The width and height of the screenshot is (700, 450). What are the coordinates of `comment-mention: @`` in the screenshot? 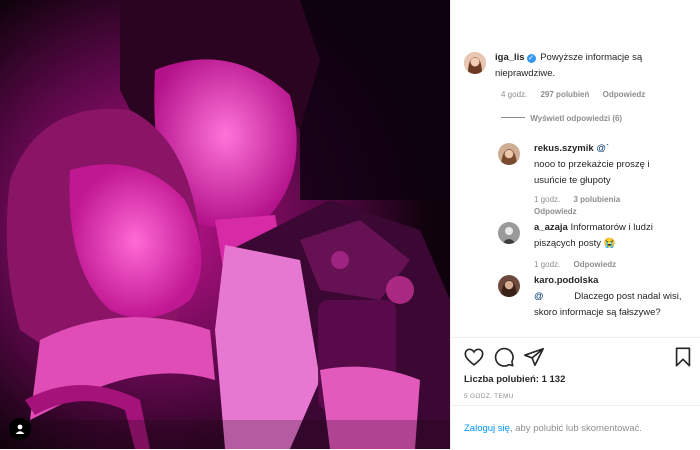 It's located at (602, 148).